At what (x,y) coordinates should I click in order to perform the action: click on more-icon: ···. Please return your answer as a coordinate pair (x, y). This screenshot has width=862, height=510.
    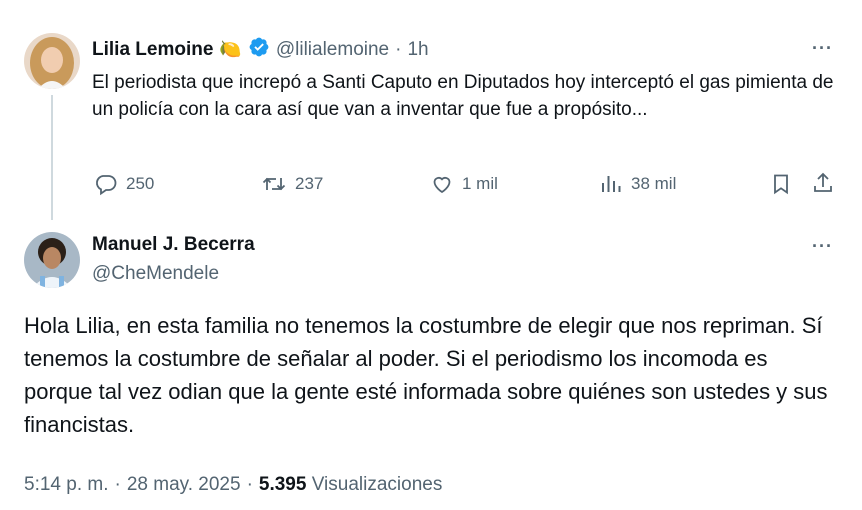
    Looking at the image, I should click on (822, 48).